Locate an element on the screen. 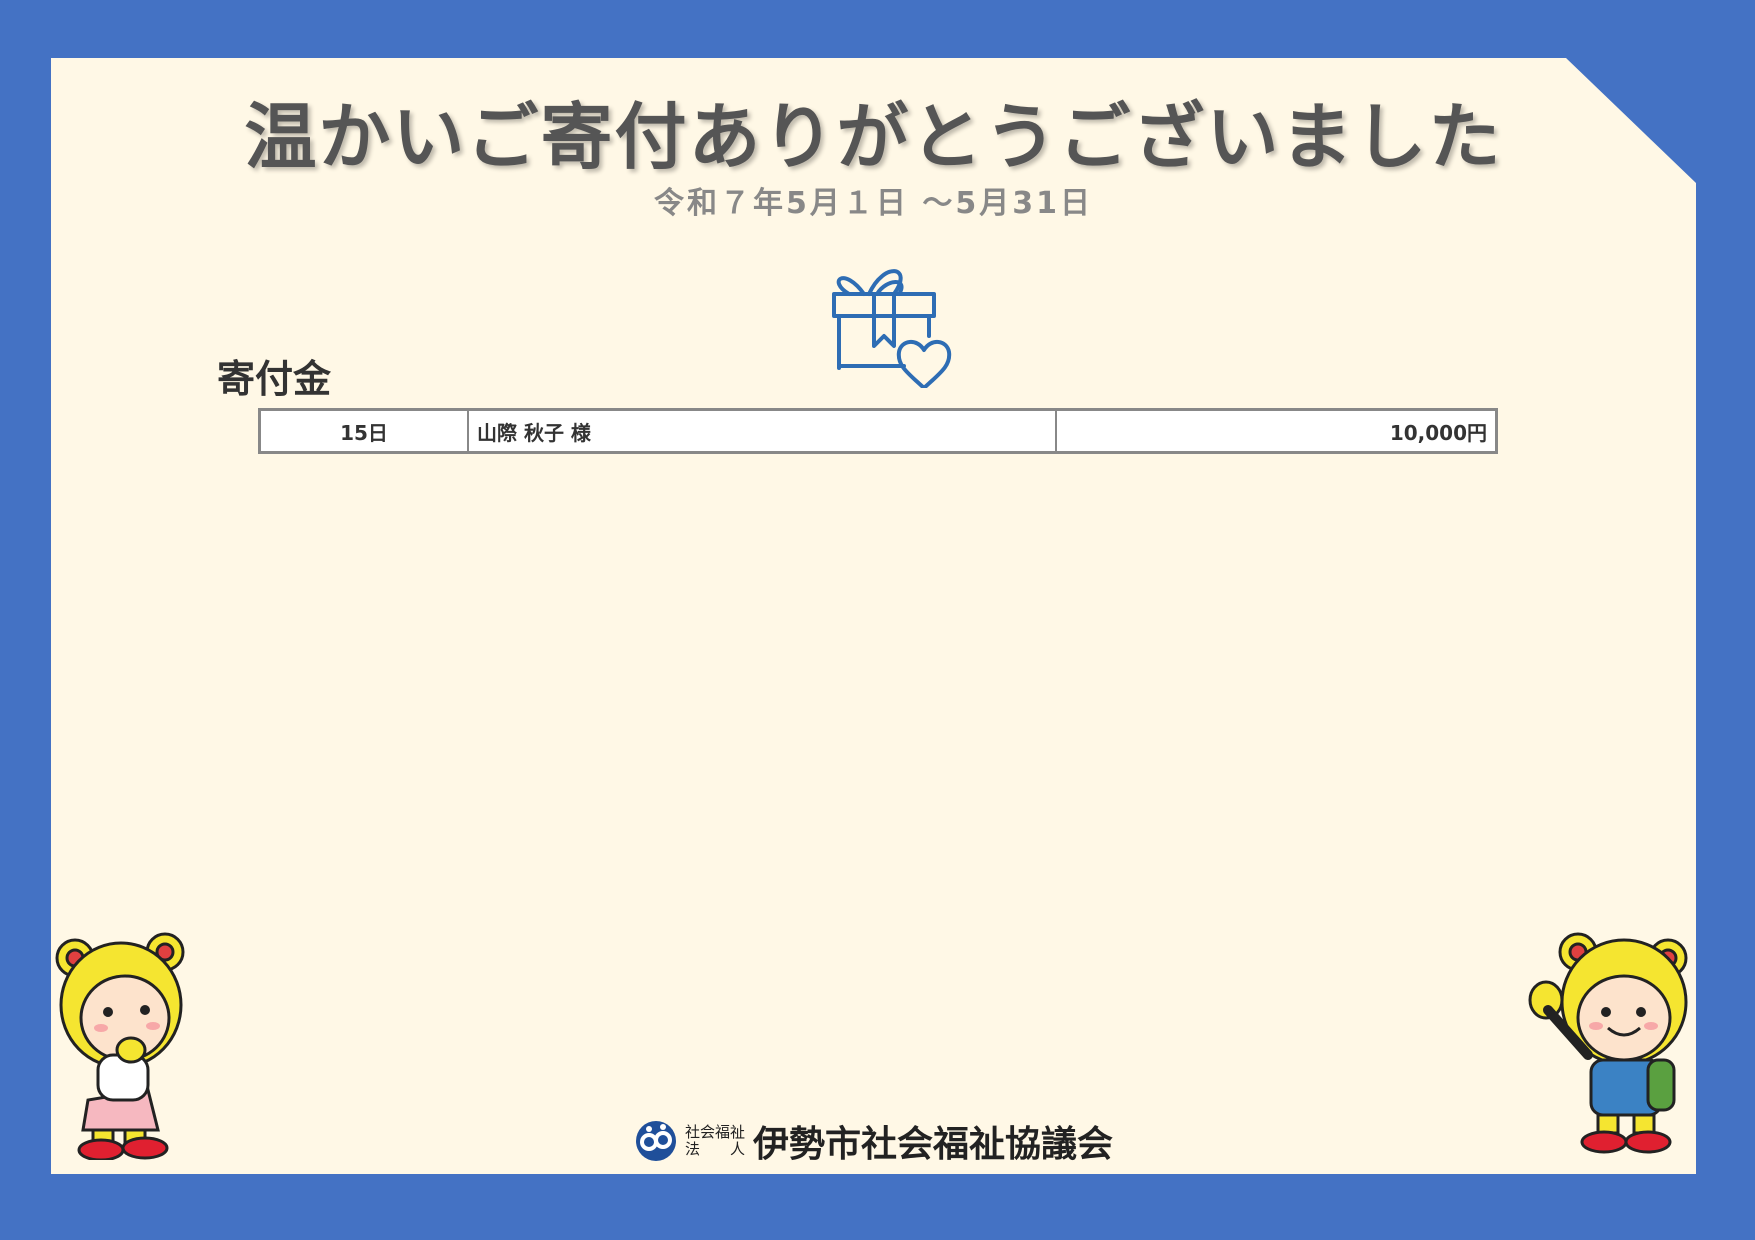  date-period: 令和７年5月１日 ～5月31日 is located at coordinates (873, 203).